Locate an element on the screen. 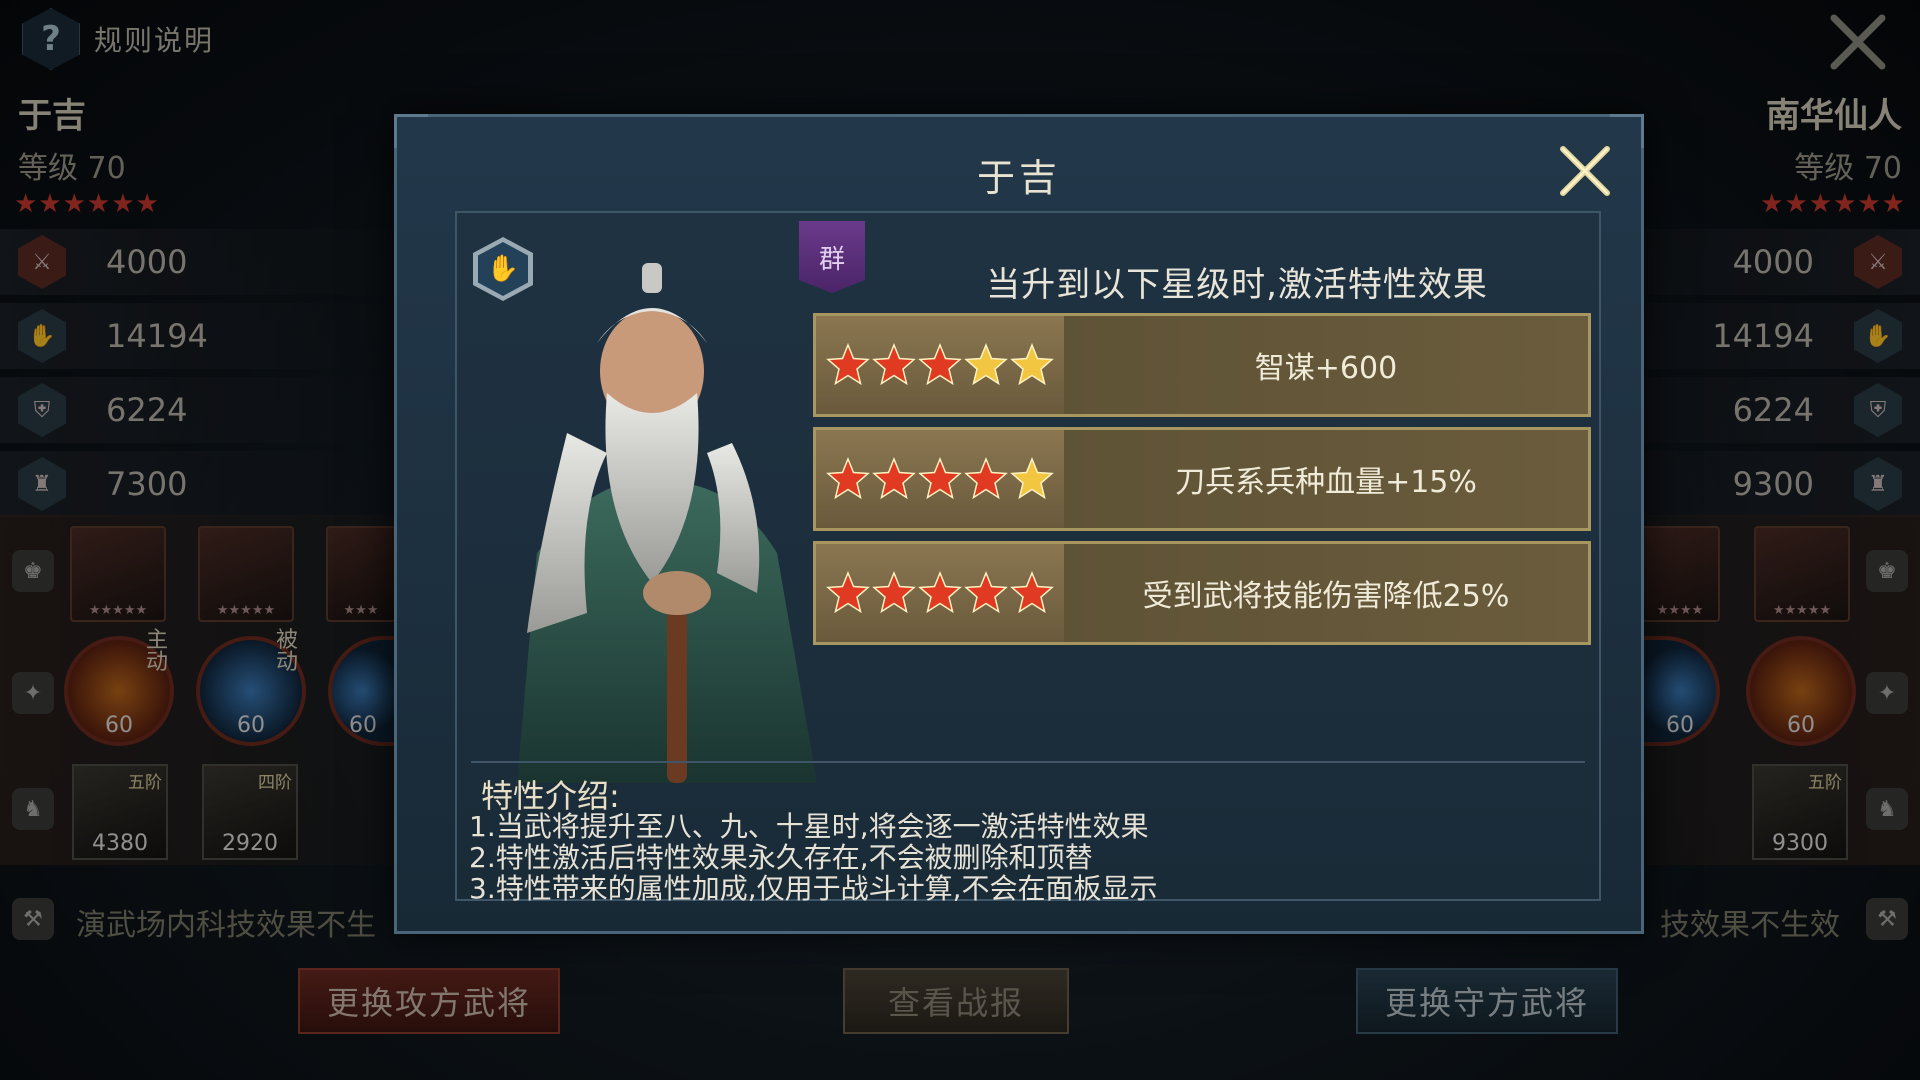 The height and width of the screenshot is (1080, 1920). troop-slot: 四阶 2920 is located at coordinates (250, 812).